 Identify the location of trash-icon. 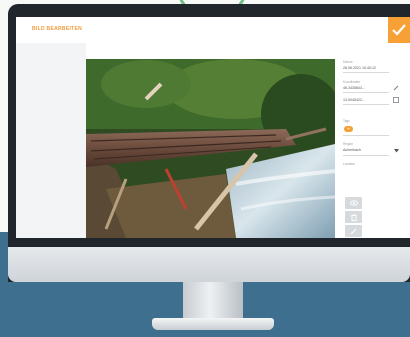
(353, 217).